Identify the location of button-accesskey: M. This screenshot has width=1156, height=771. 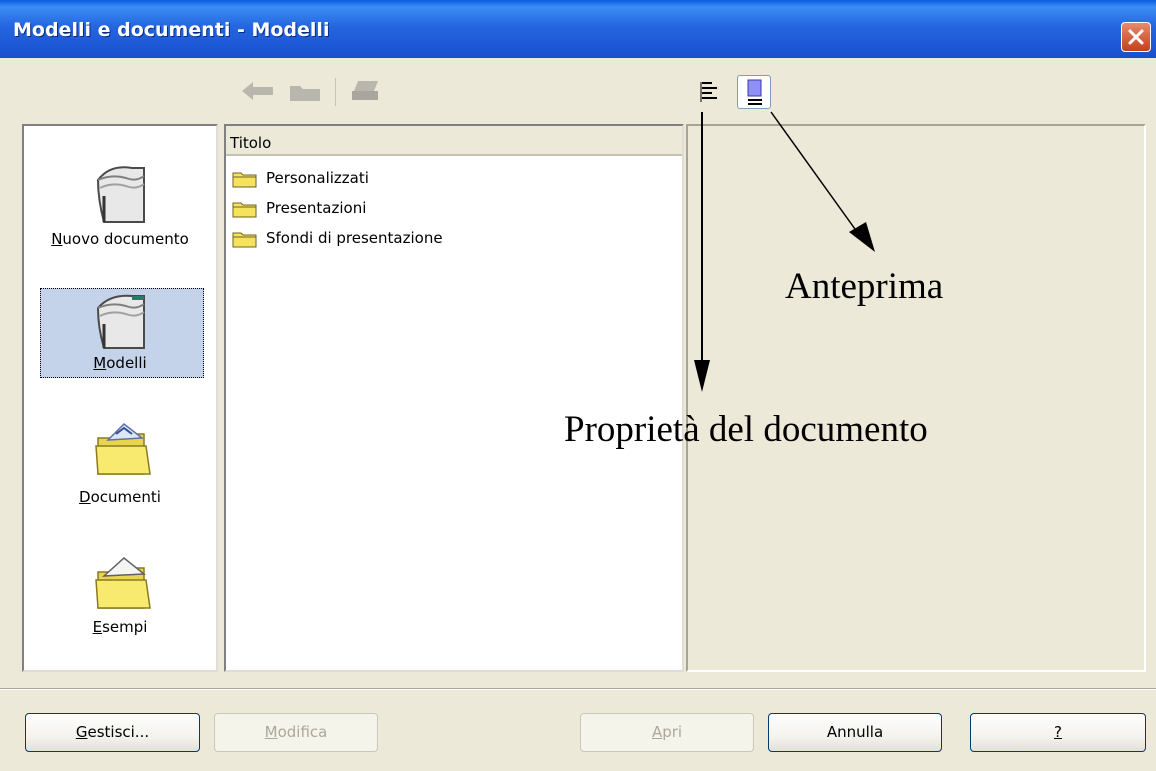
(271, 732).